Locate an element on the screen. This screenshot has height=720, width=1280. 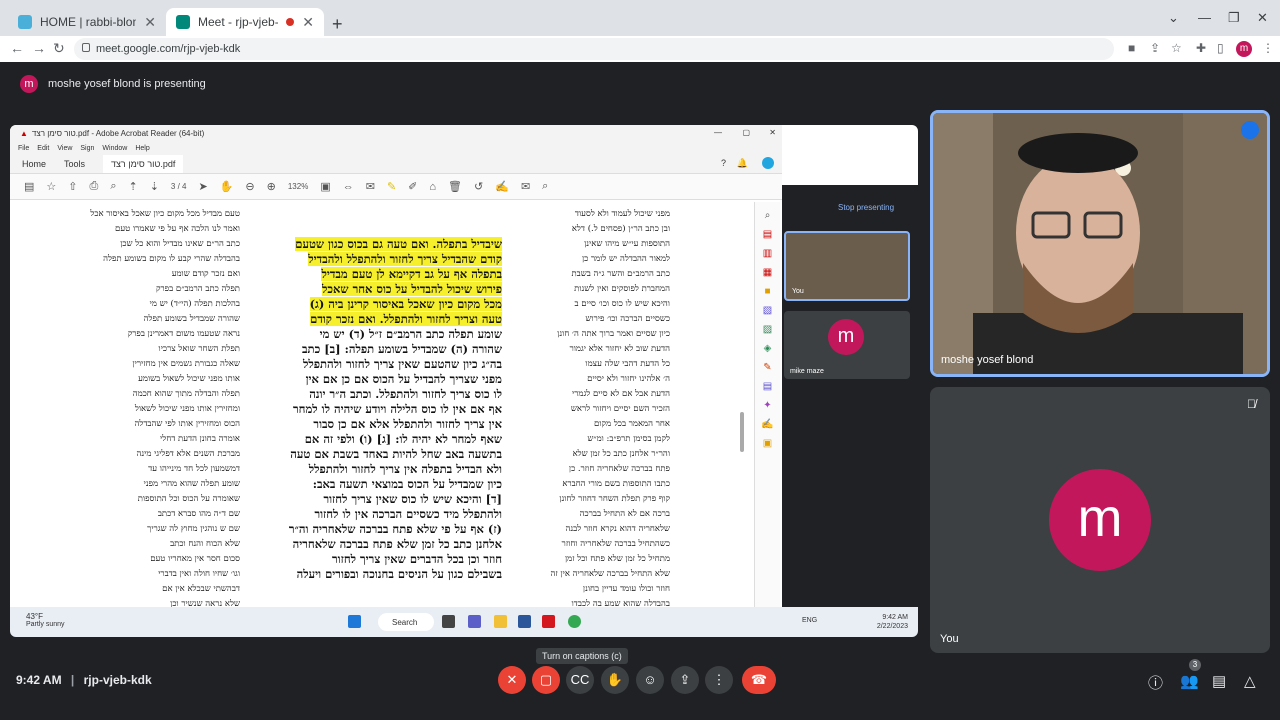
tab-document: טור סימן רצד.pdf is located at coordinates (143, 163).